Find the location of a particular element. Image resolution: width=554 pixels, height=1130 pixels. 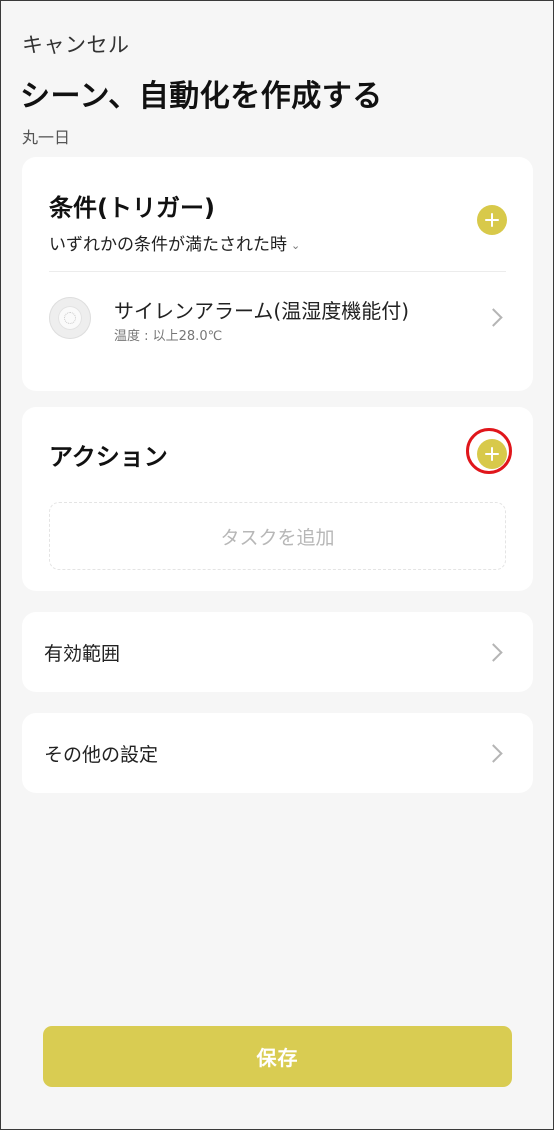

actions-title: アクション is located at coordinates (108, 457).